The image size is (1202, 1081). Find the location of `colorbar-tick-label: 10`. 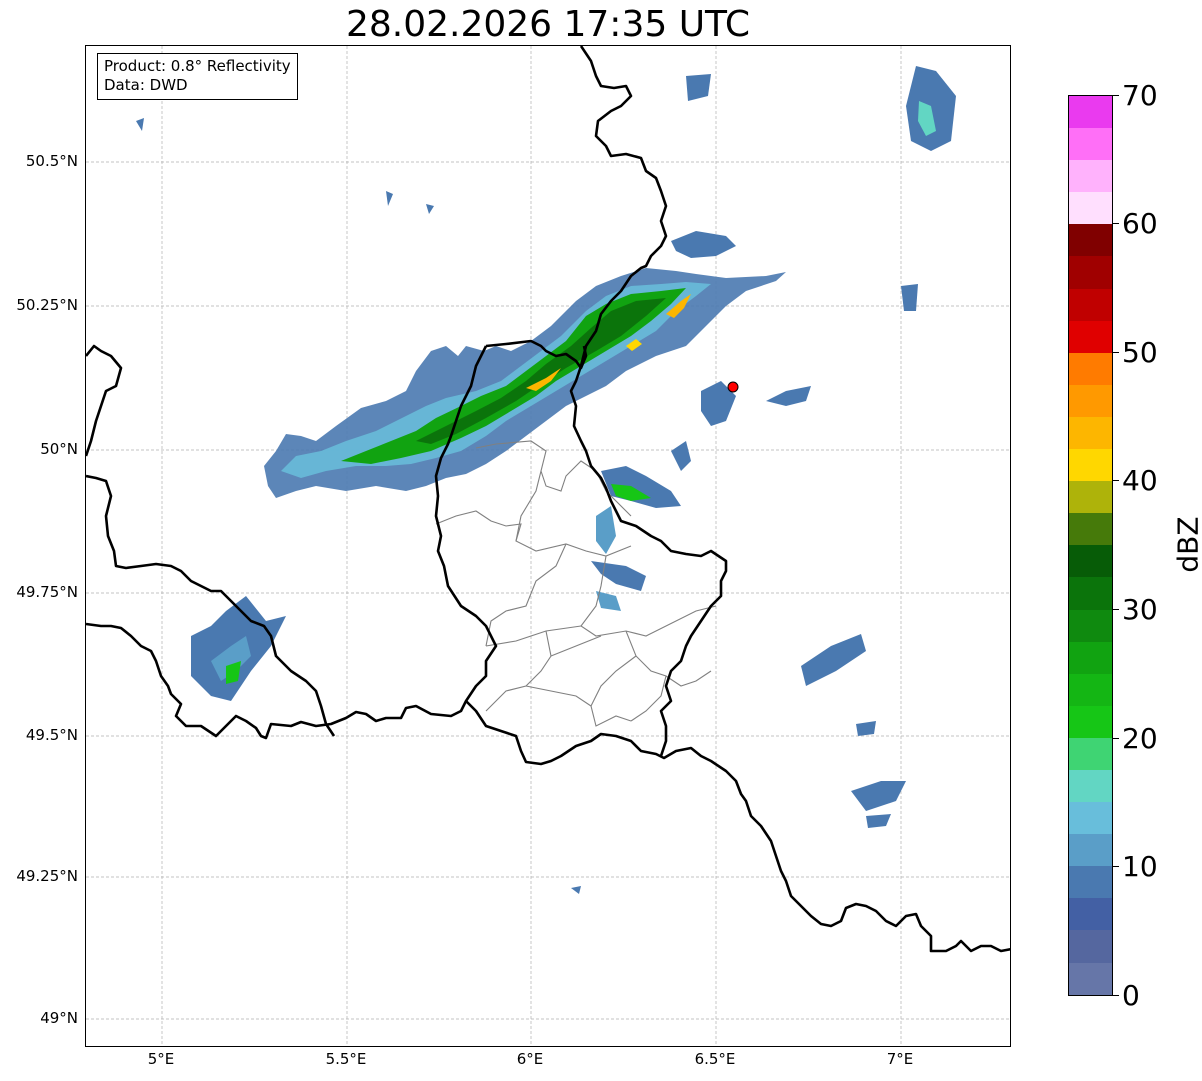

colorbar-tick-label: 10 is located at coordinates (1140, 866).